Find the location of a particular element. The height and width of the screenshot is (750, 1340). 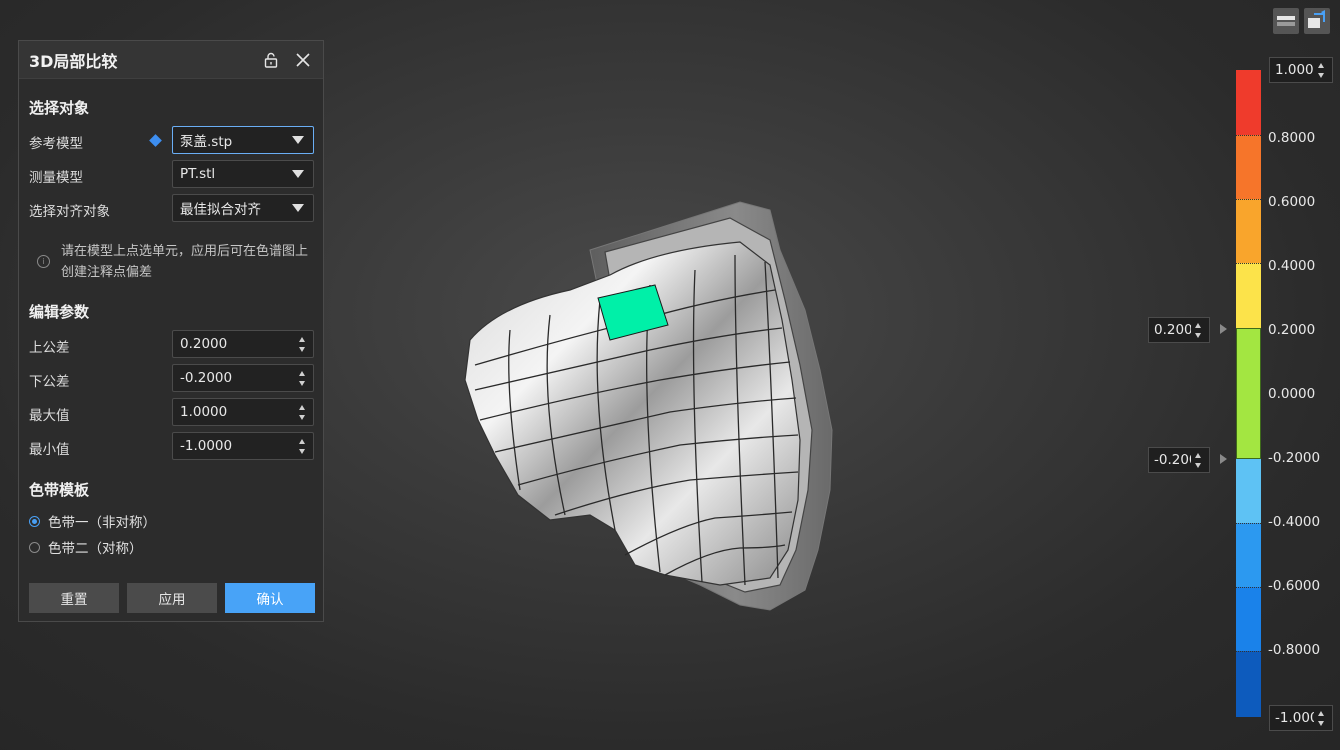

unlock-icon is located at coordinates (271, 60).